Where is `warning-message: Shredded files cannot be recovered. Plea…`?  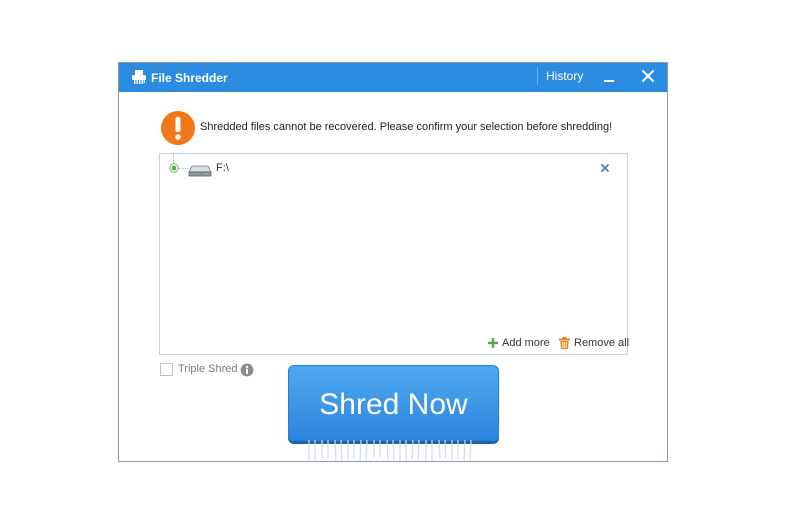 warning-message: Shredded files cannot be recovered. Plea… is located at coordinates (406, 127).